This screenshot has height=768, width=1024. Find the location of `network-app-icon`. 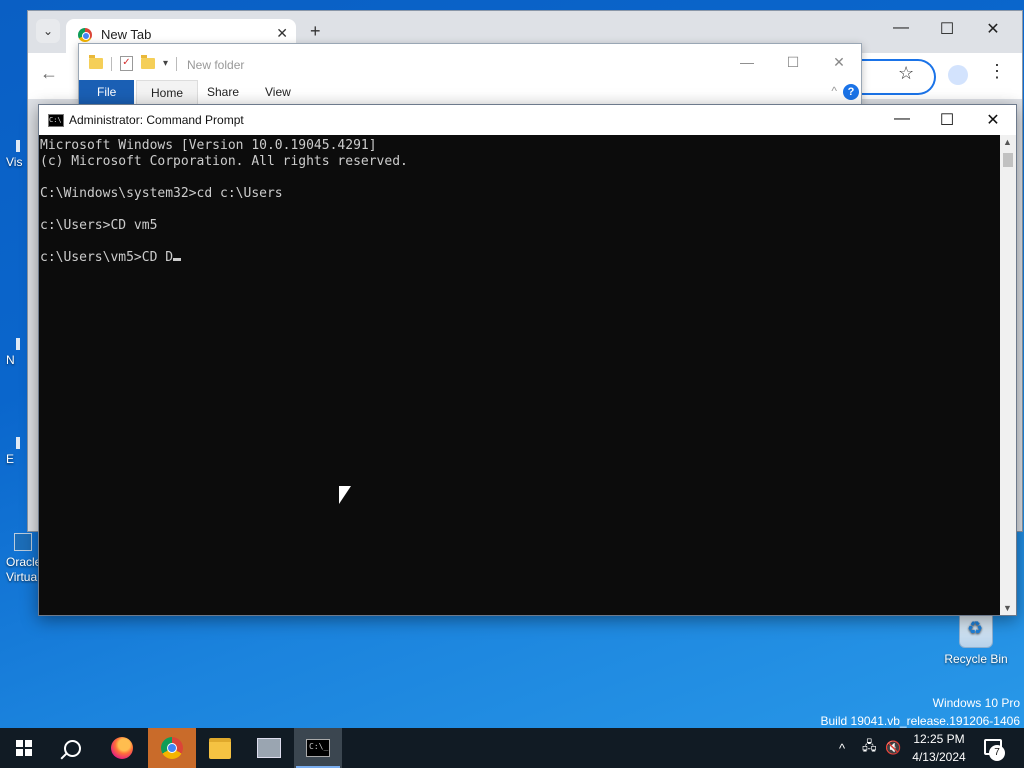

network-app-icon is located at coordinates (269, 748).